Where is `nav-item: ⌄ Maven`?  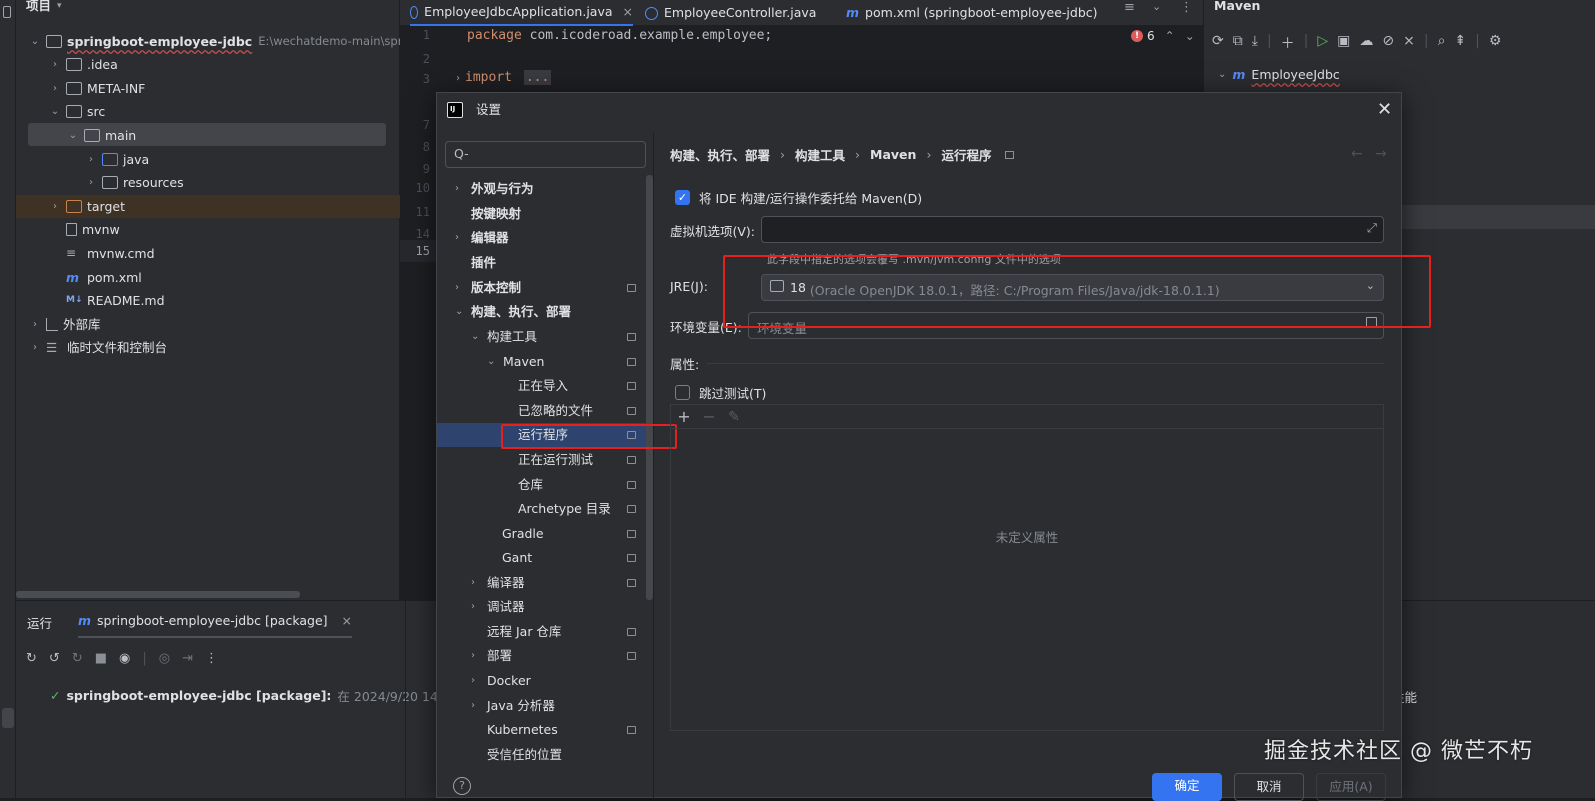 nav-item: ⌄ Maven is located at coordinates (545, 362).